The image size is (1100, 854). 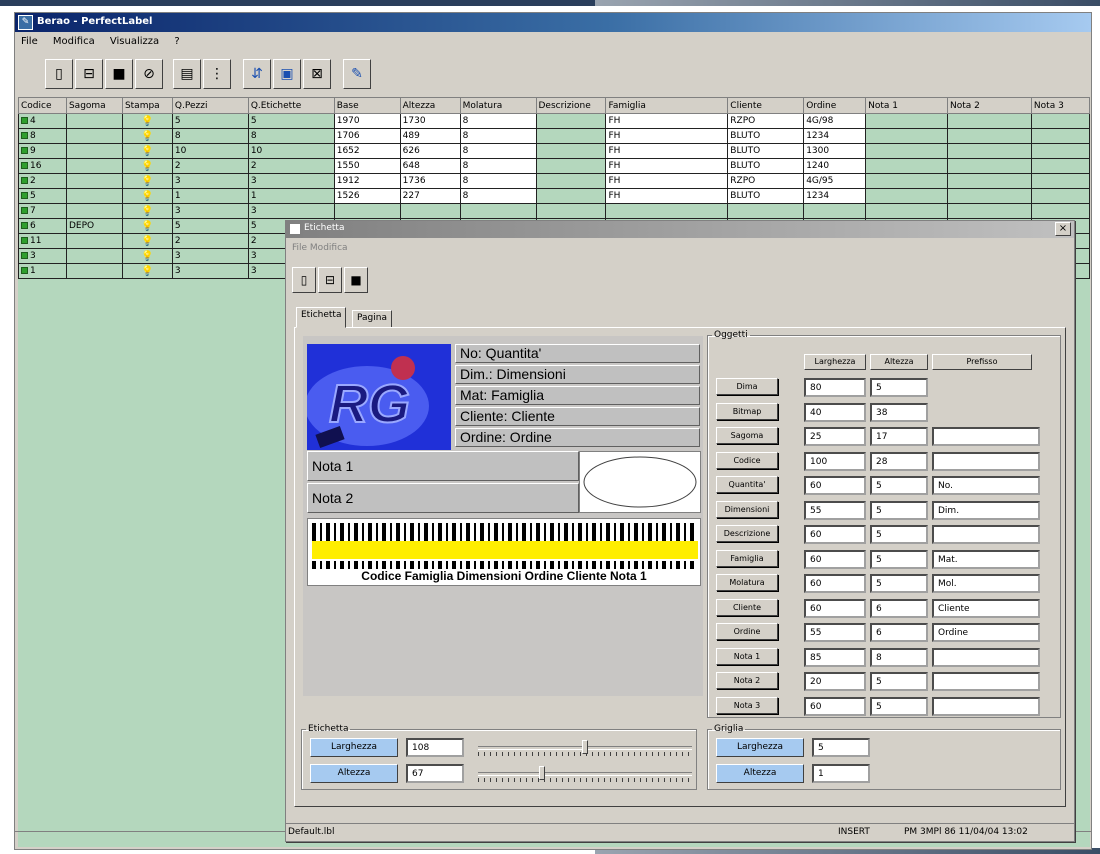 I want to click on object-height-input: 6, so click(x=899, y=608).